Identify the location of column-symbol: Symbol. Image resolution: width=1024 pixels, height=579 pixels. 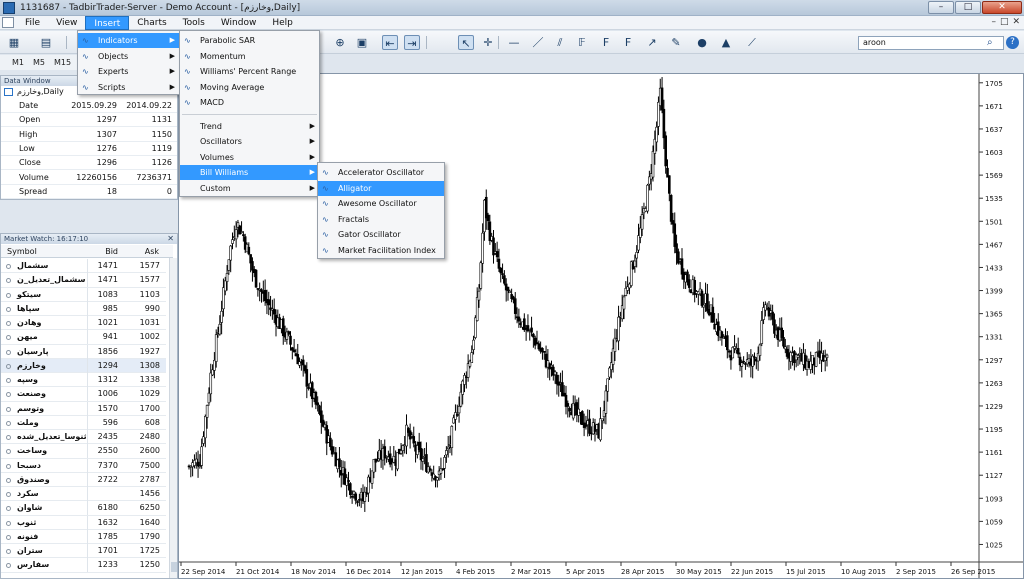
(22, 251).